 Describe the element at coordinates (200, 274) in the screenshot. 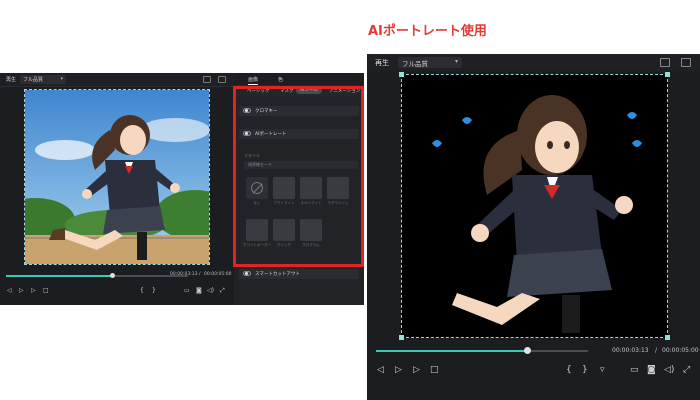

I see `left-time-sep: /` at that location.